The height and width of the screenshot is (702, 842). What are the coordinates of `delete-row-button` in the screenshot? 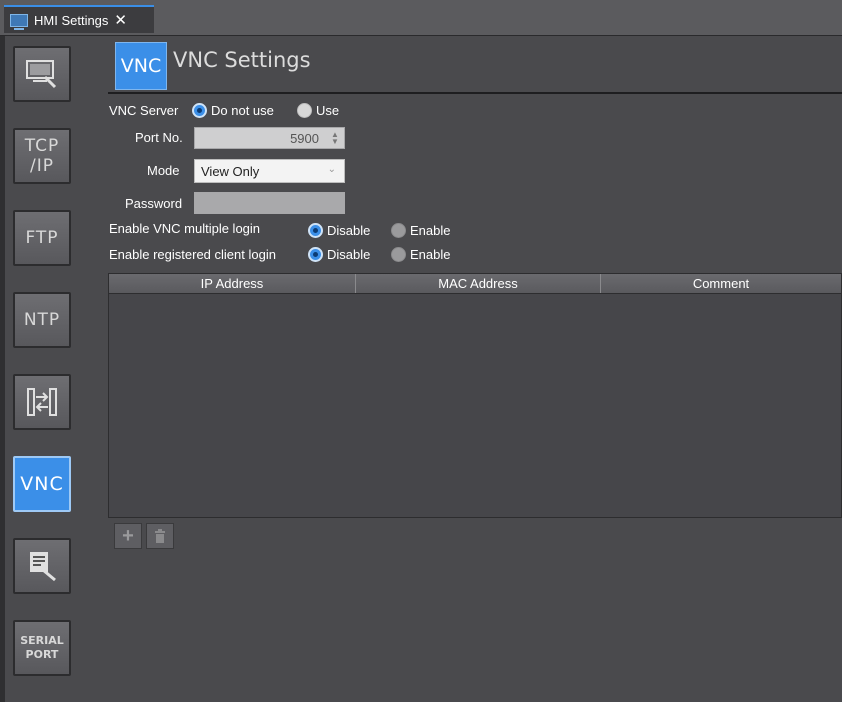 It's located at (160, 536).